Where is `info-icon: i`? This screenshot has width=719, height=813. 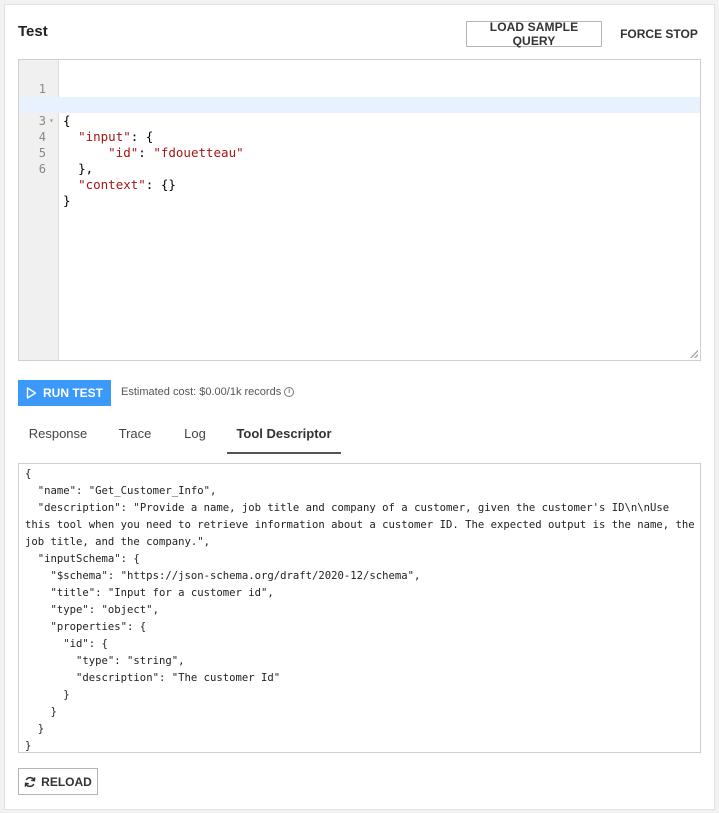 info-icon: i is located at coordinates (289, 392).